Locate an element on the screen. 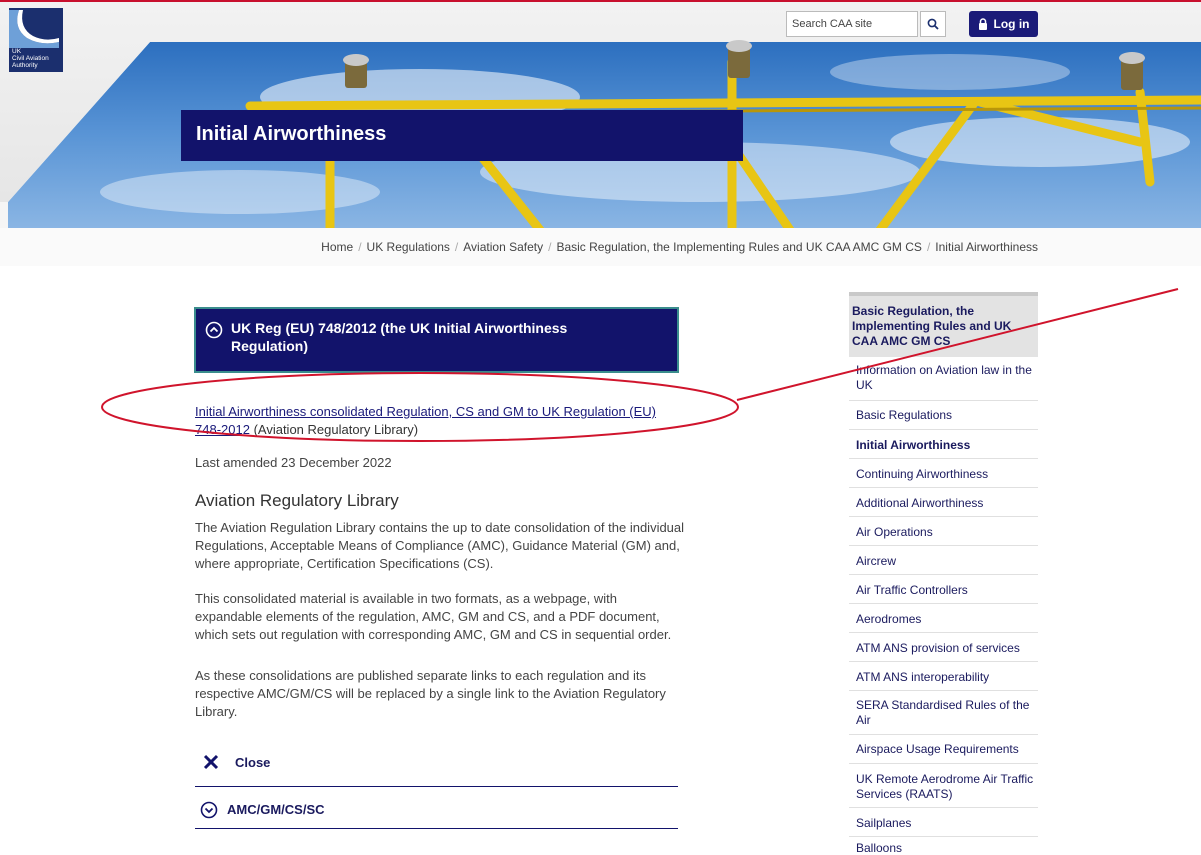 The width and height of the screenshot is (1201, 855). sidebar-item-aircrew: Aircrew is located at coordinates (943, 560).